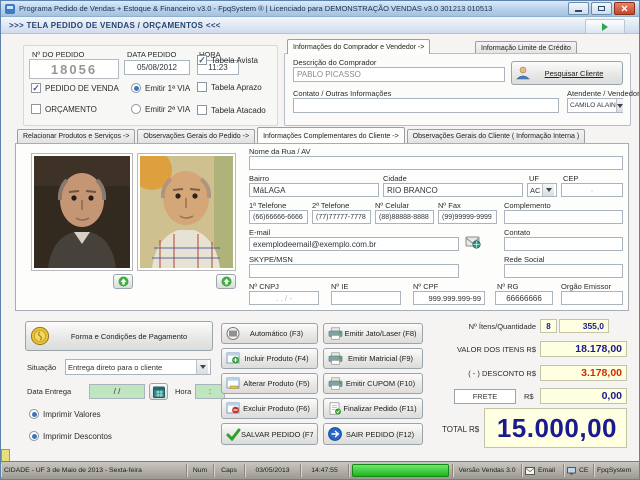 The image size is (640, 480). What do you see at coordinates (524, 298) in the screenshot?
I see `rg-field: 66666666` at bounding box center [524, 298].